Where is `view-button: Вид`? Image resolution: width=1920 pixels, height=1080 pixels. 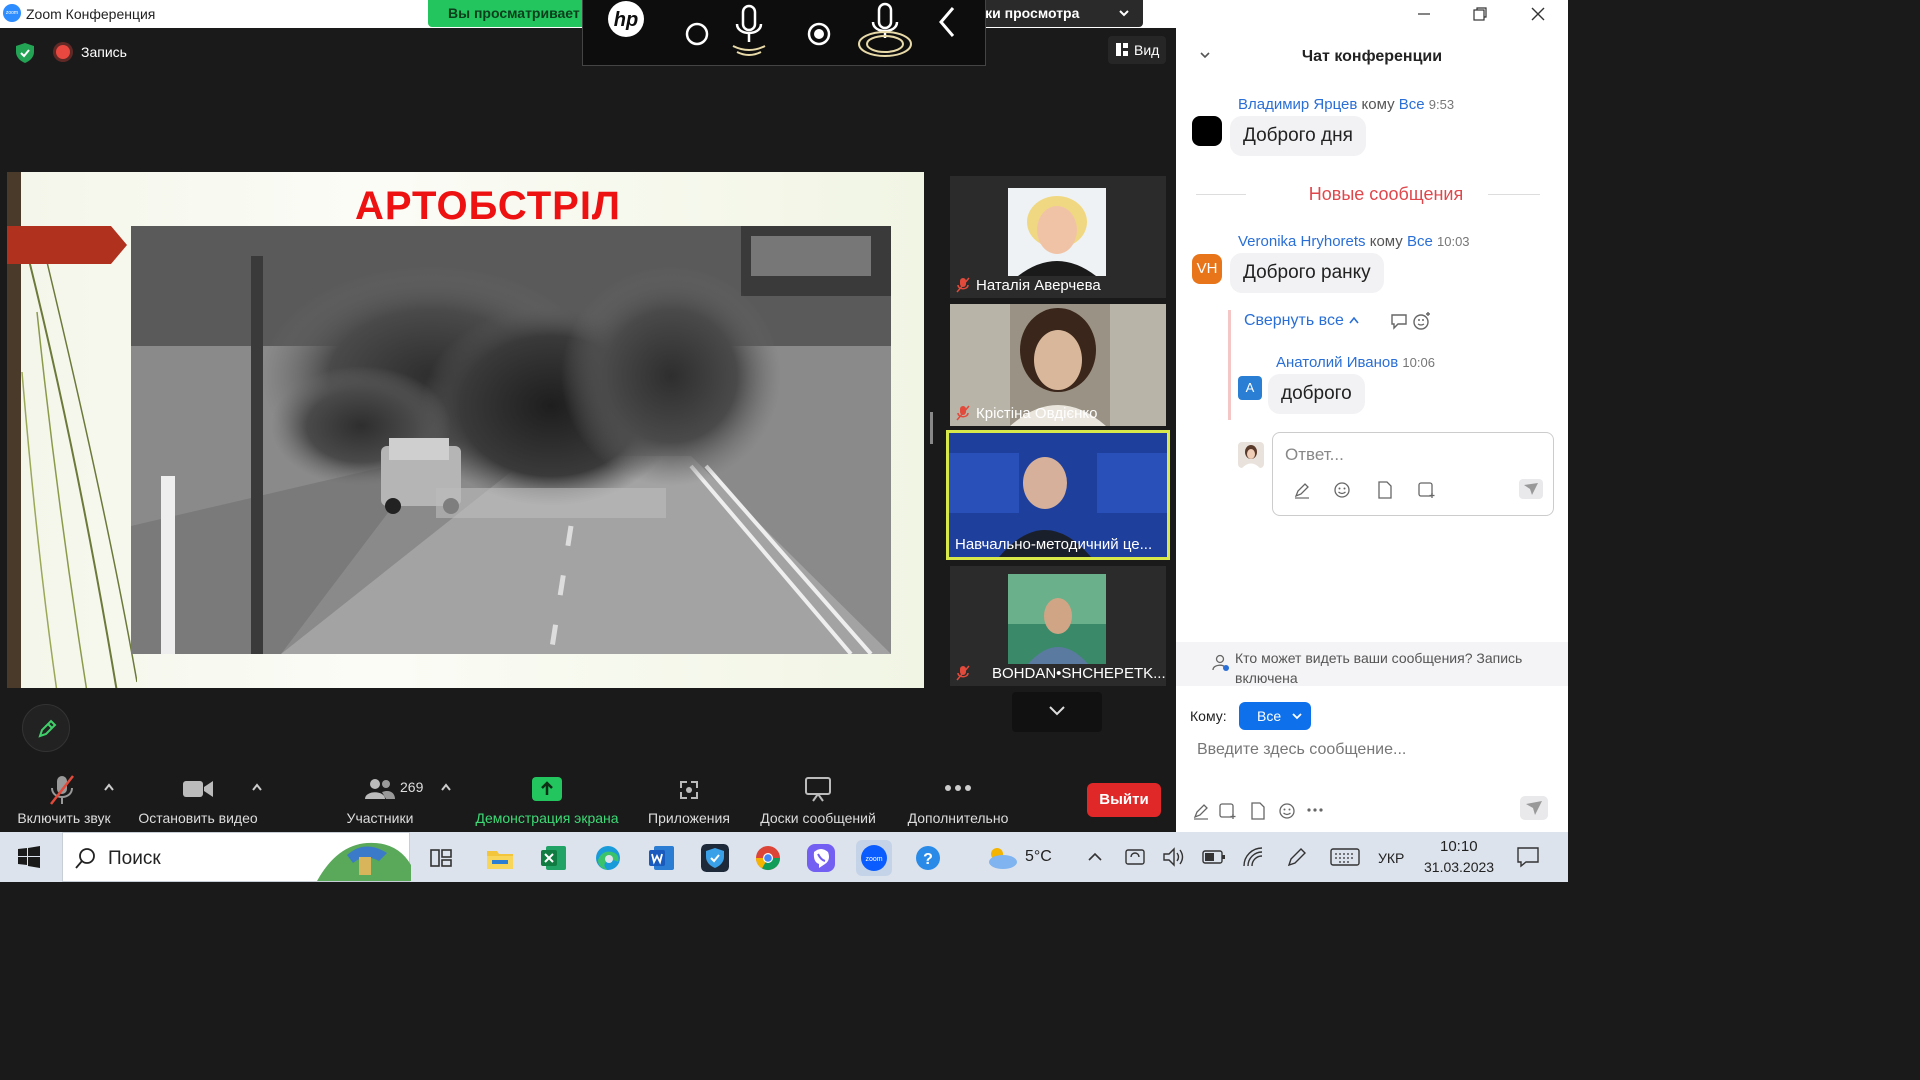 view-button: Вид is located at coordinates (1137, 50).